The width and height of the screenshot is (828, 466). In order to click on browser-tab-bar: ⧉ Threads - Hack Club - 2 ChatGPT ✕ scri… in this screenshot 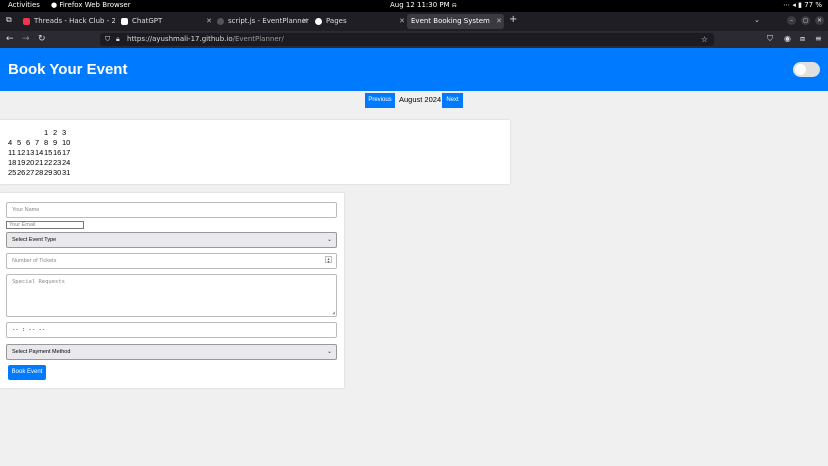, I will do `click(414, 21)`.